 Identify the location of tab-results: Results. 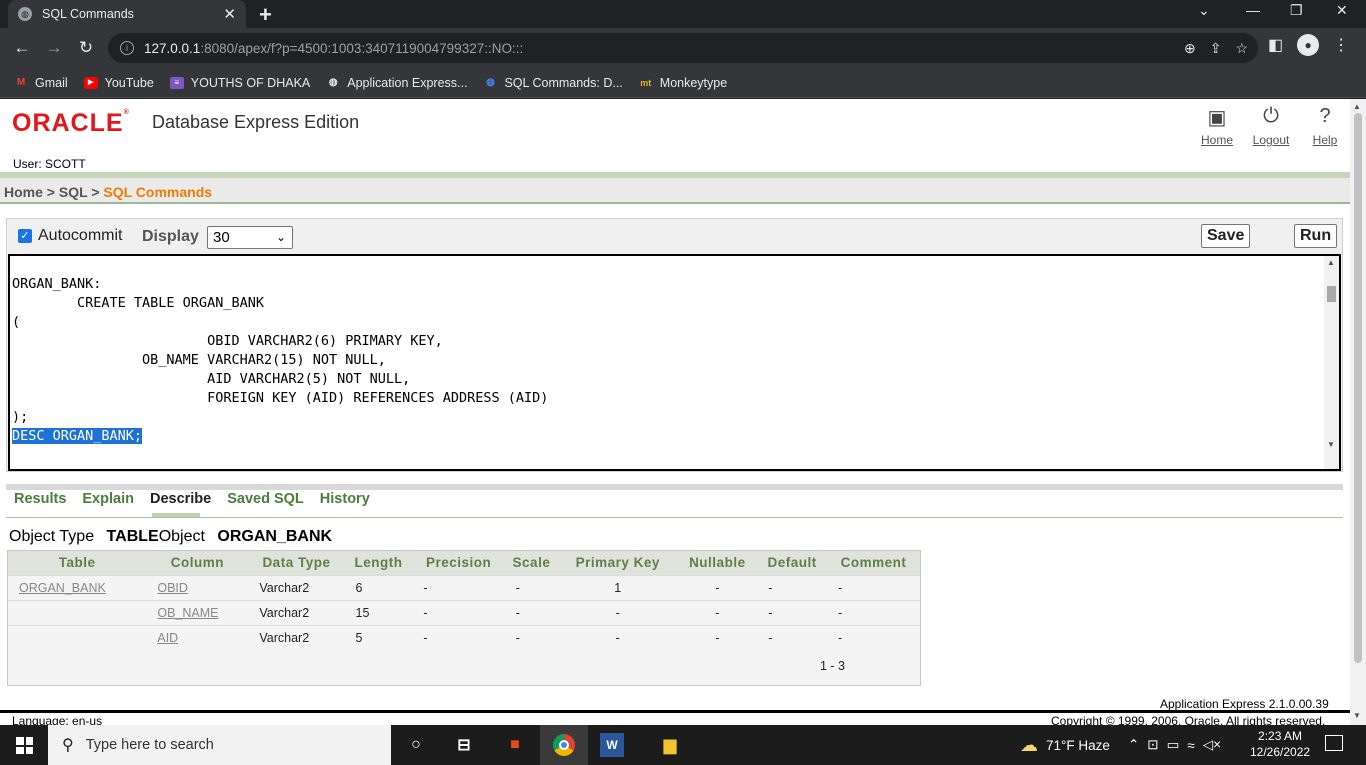
(40, 499).